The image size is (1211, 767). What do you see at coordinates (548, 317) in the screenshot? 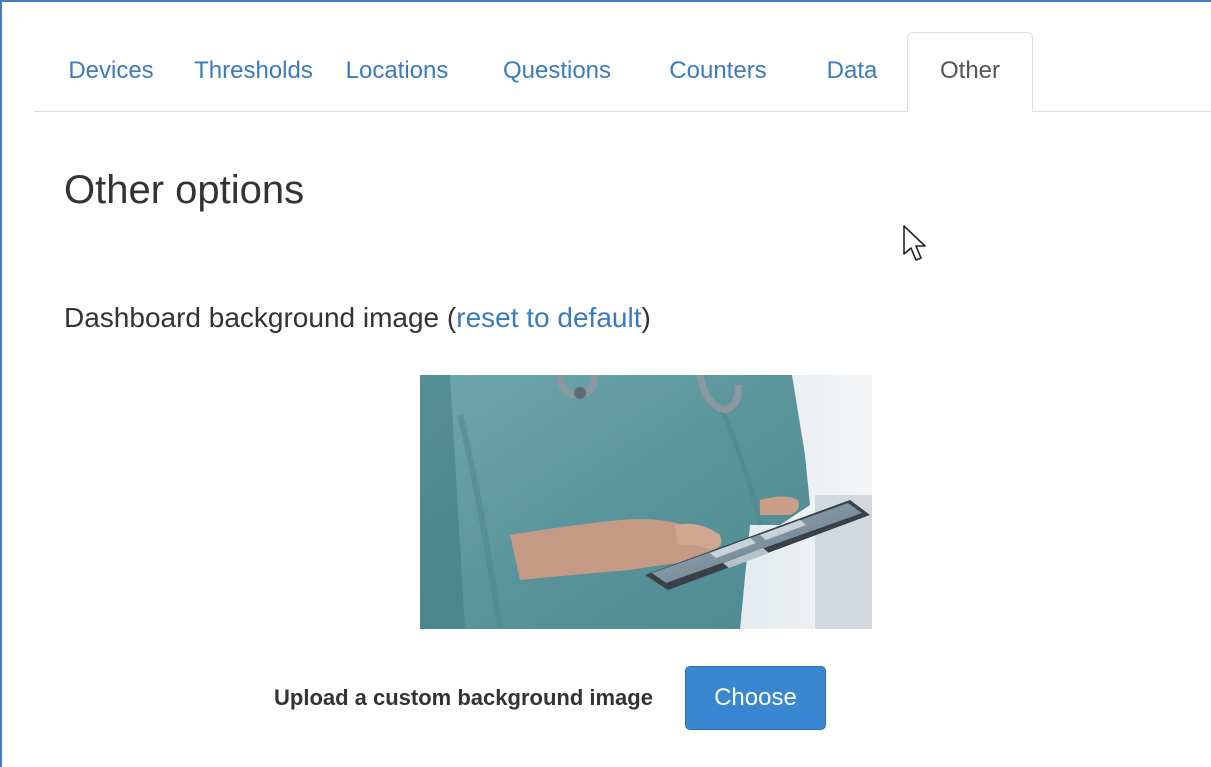
I see `reset-to-default-link: reset to default` at bounding box center [548, 317].